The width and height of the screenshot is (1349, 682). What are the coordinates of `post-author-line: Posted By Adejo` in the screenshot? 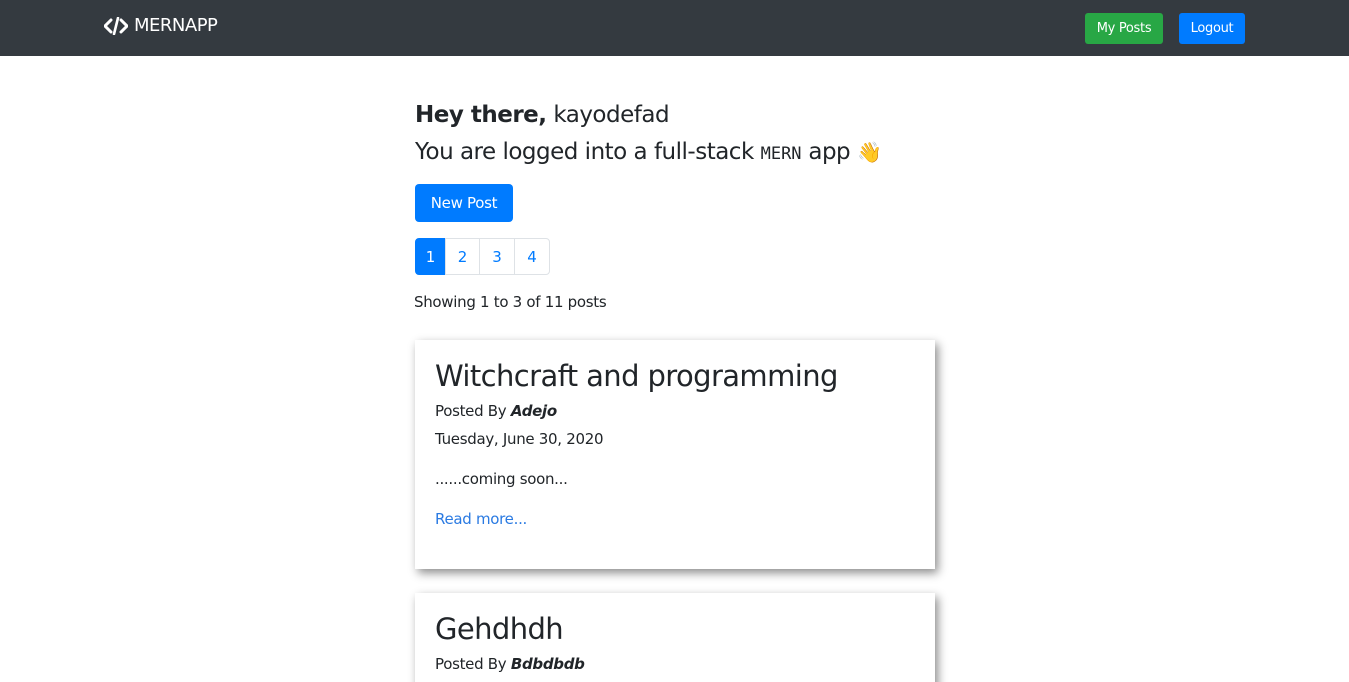 It's located at (496, 411).